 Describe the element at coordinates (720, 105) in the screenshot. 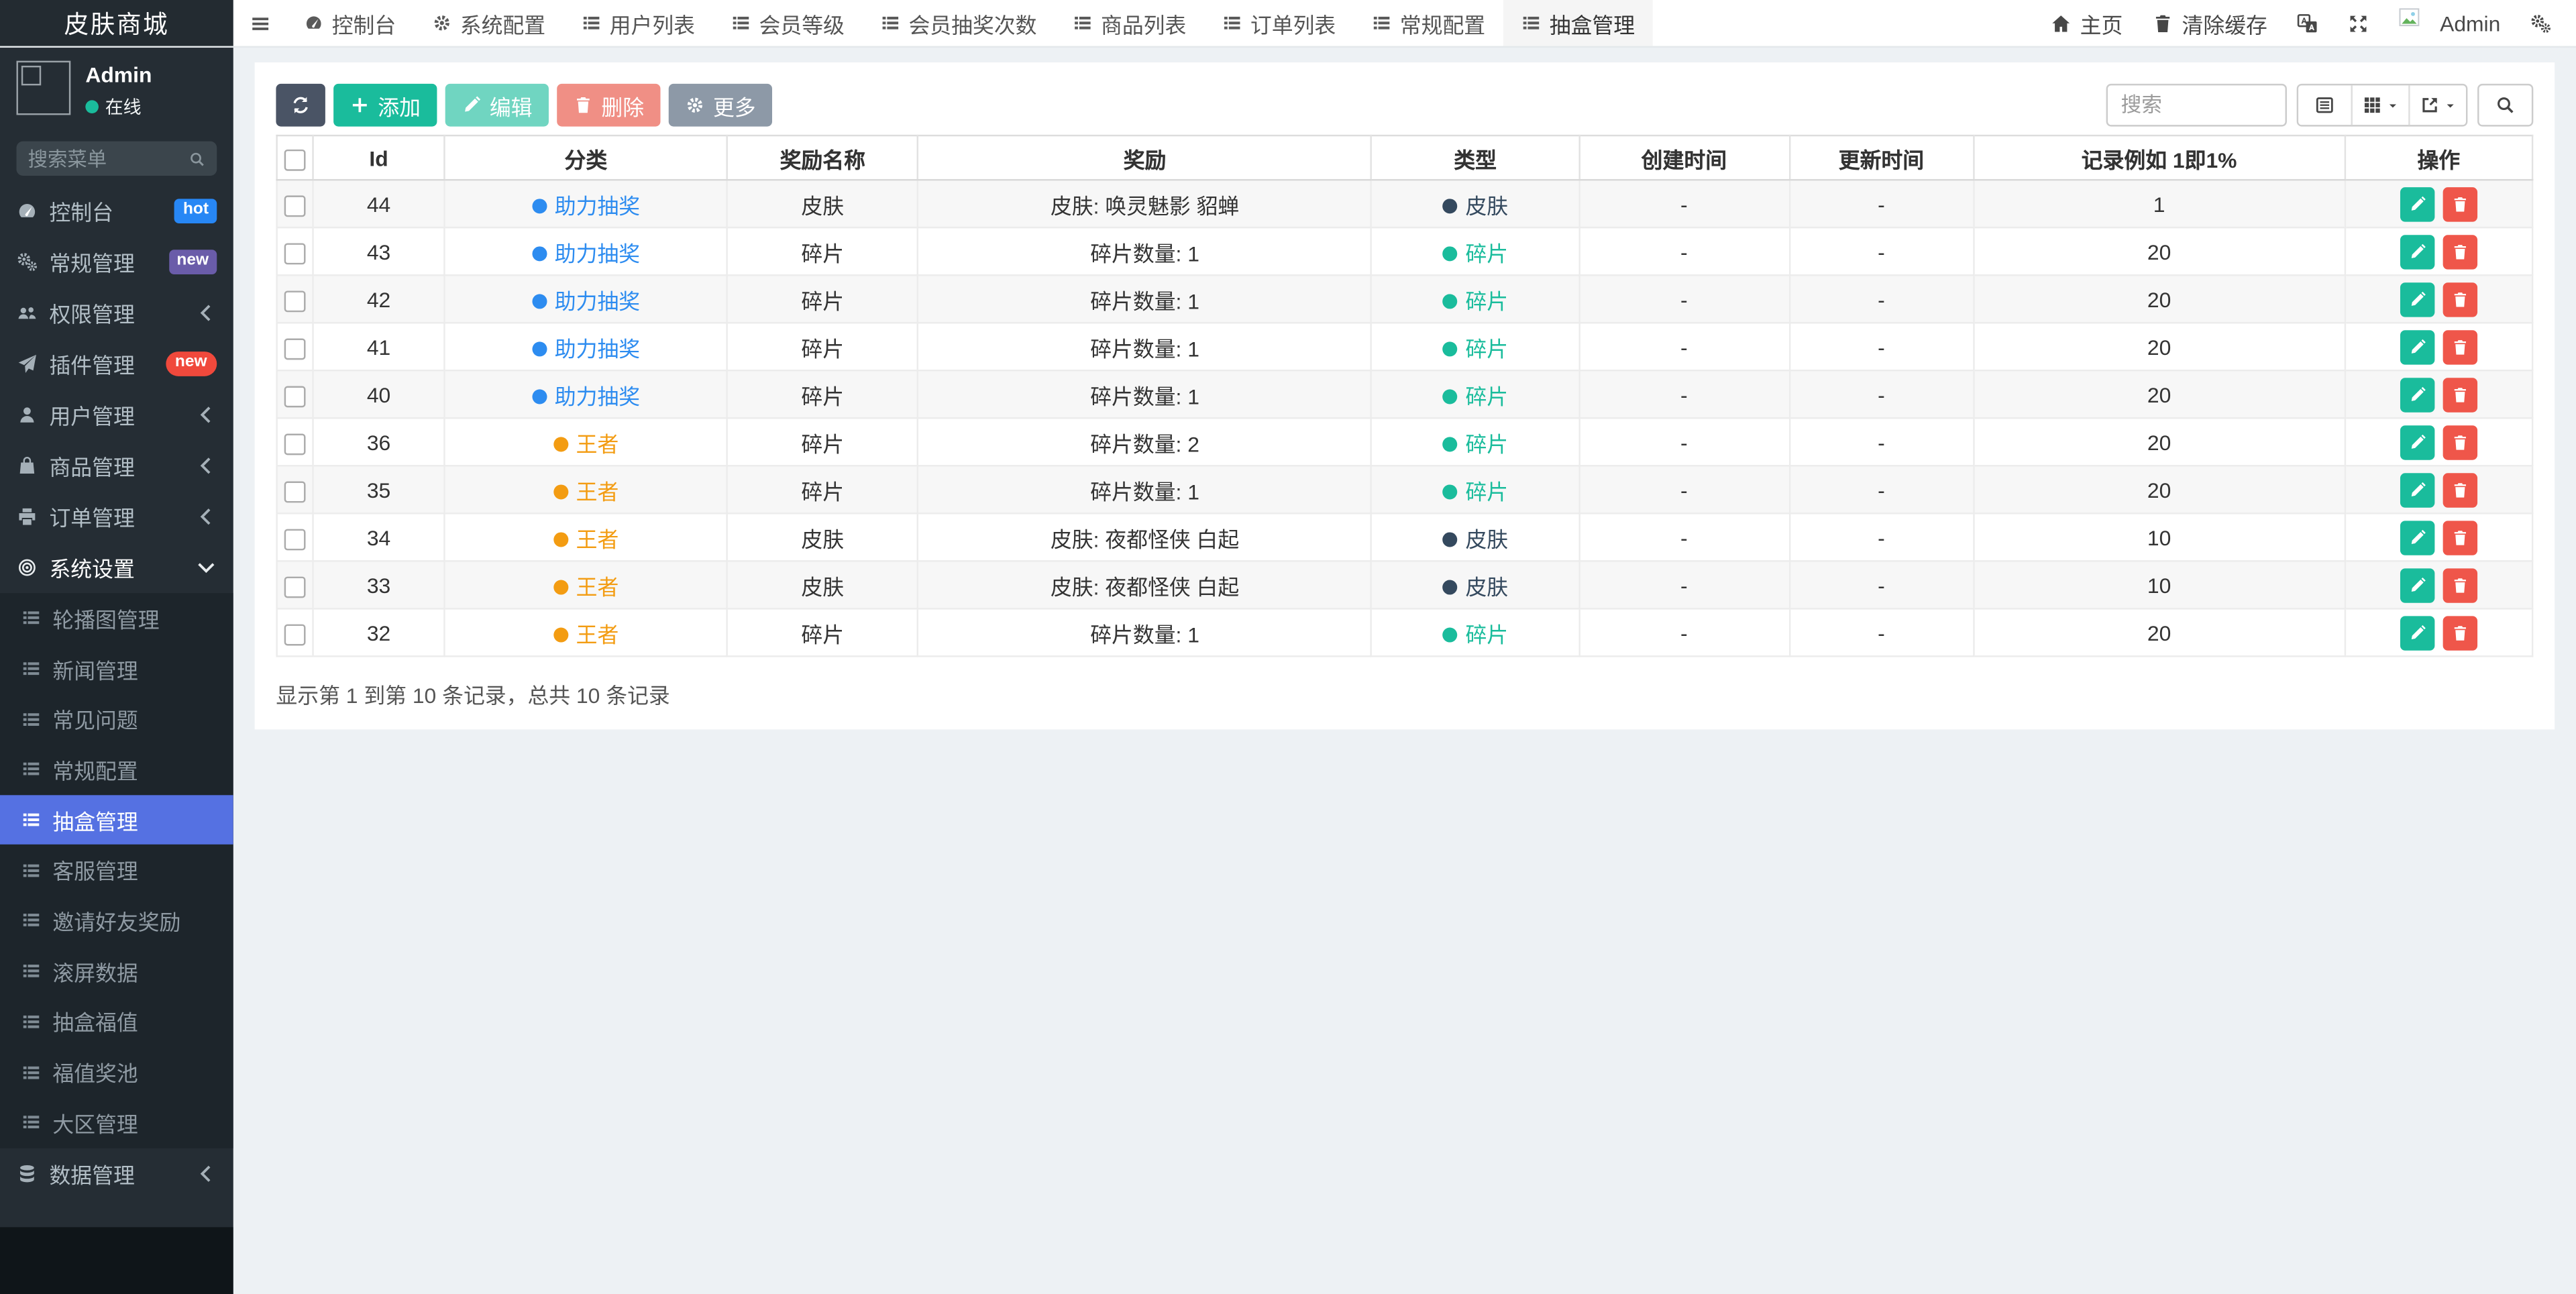

I see `more-button: 更多` at that location.